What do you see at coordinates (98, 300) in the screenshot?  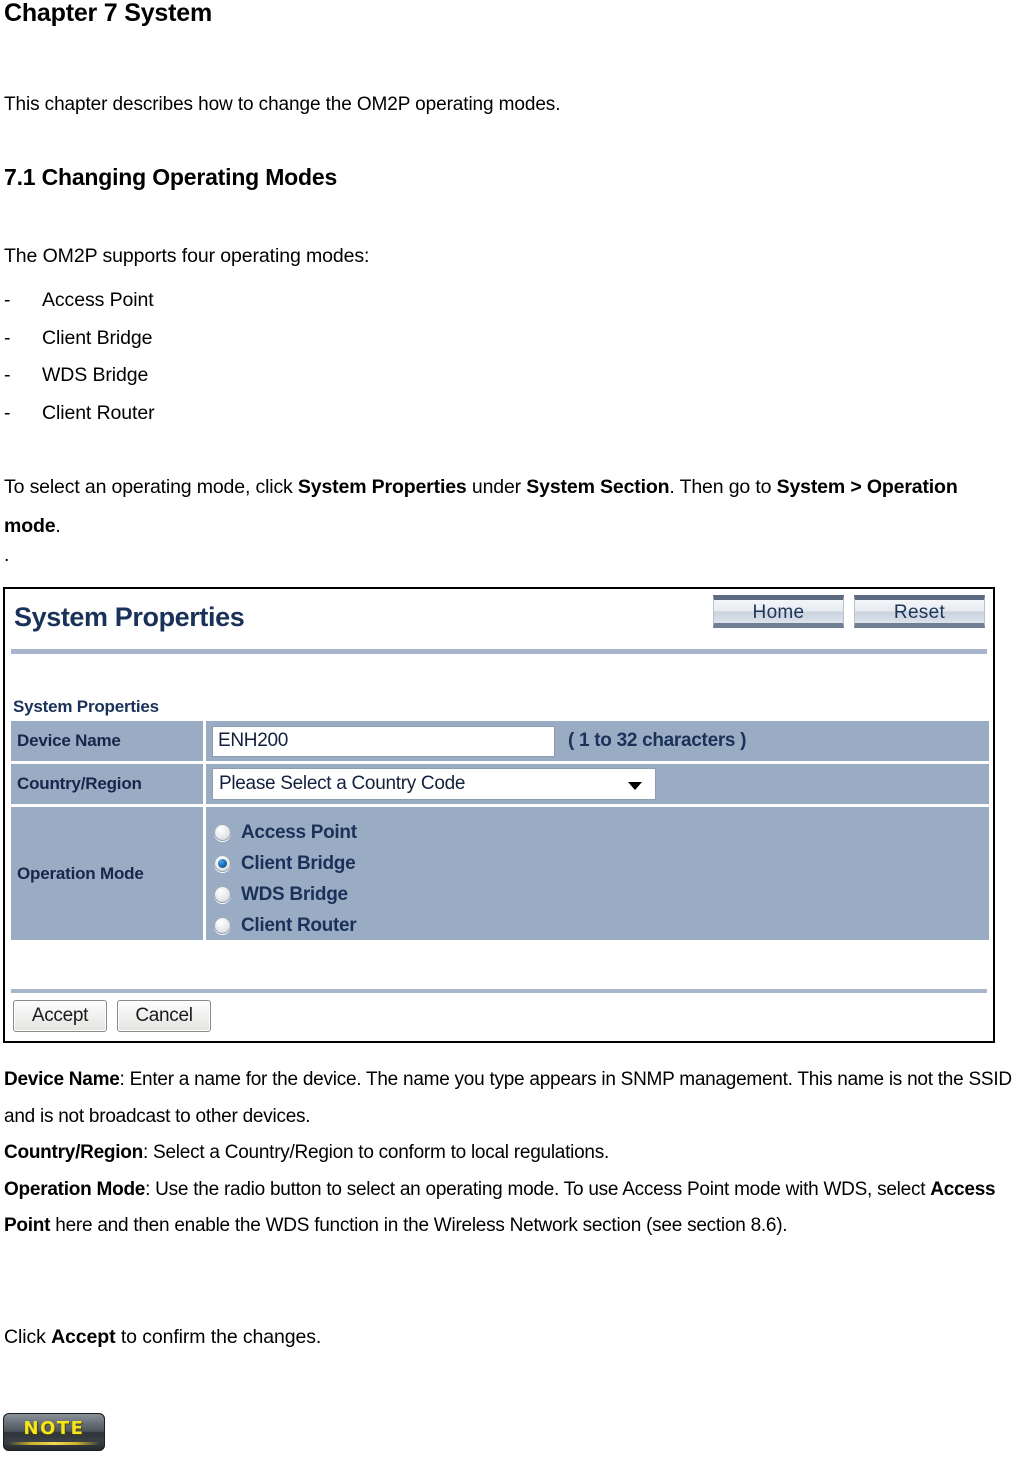 I see `list-item-label: Access Point` at bounding box center [98, 300].